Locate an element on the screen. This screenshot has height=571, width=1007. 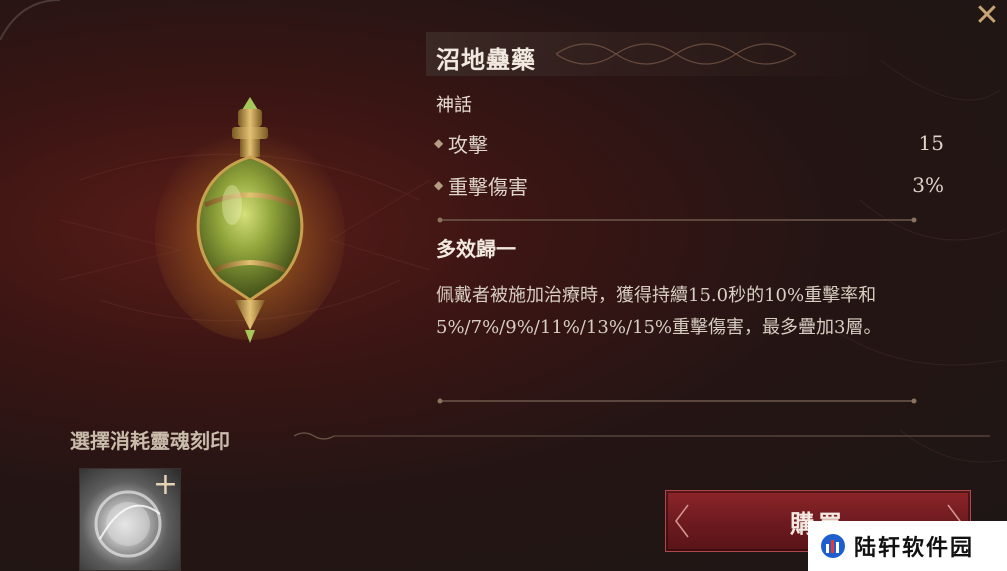
close-icon: ✕ is located at coordinates (987, 16).